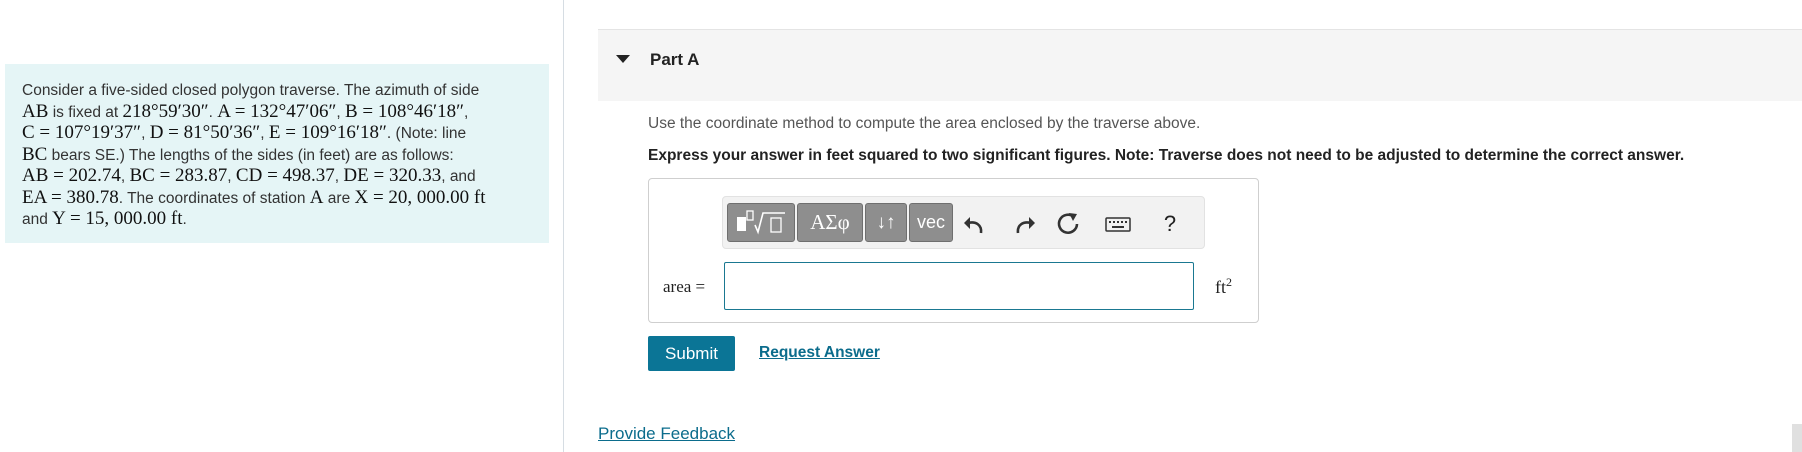 The height and width of the screenshot is (452, 1802). Describe the element at coordinates (178, 175) in the screenshot. I see `math-expression: BC = 283.87` at that location.